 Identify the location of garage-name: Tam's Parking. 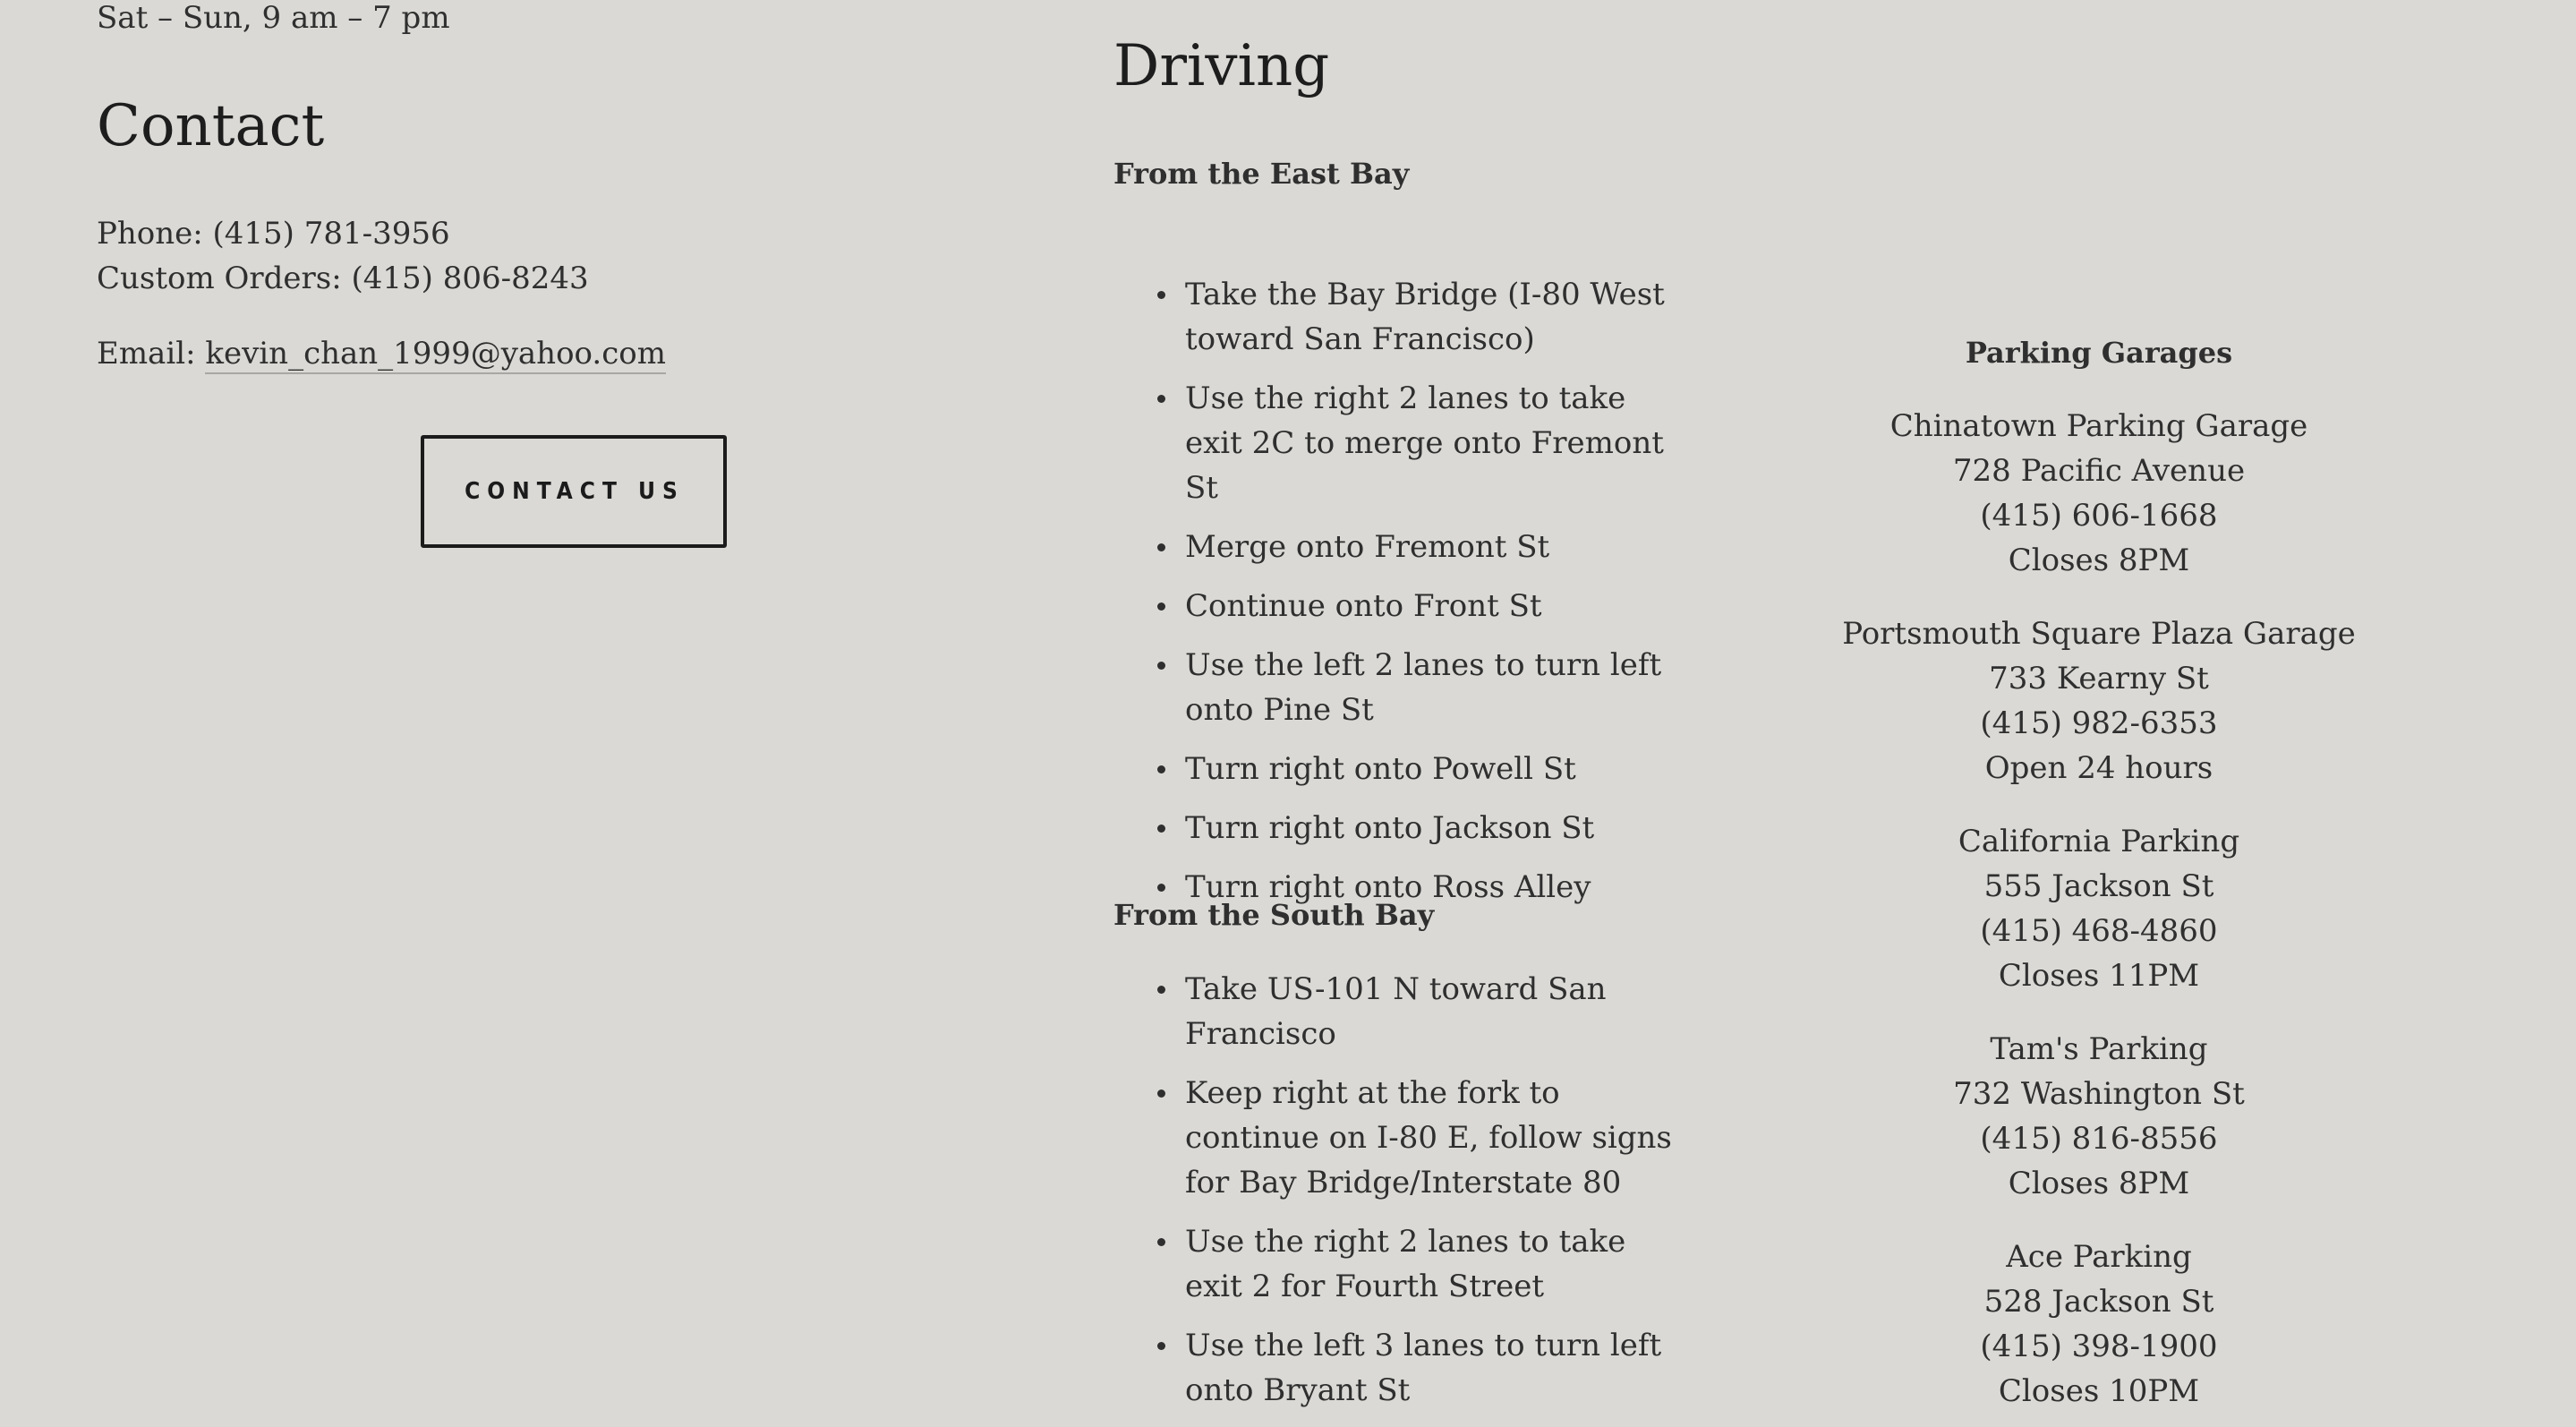
(2099, 1049).